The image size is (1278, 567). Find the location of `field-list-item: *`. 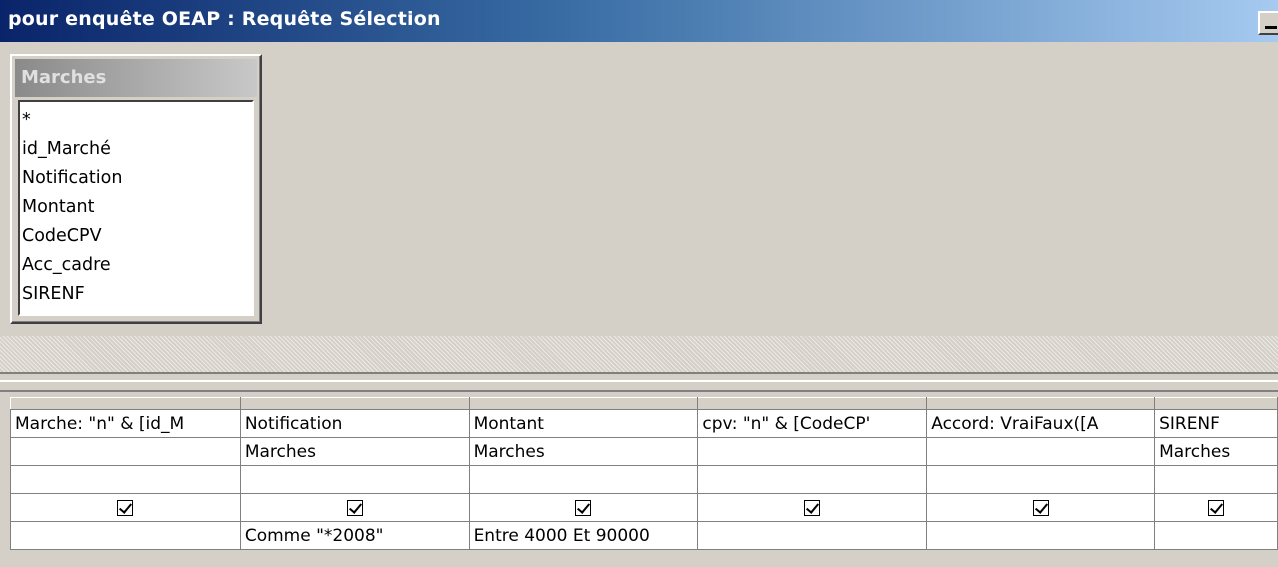

field-list-item: * is located at coordinates (137, 120).